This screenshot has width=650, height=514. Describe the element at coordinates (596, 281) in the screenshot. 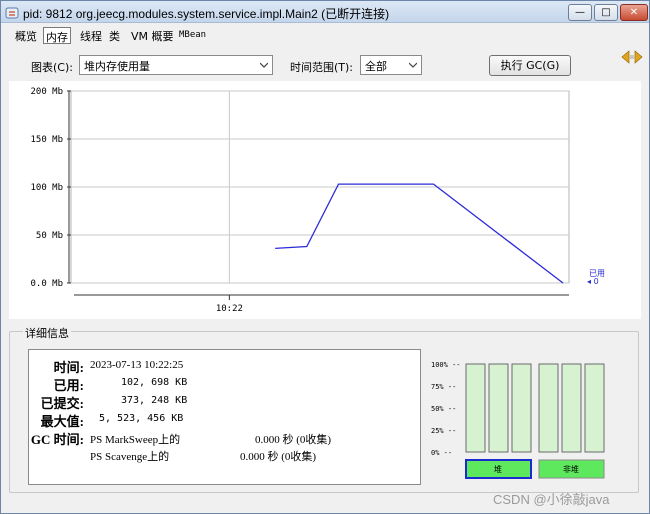

I see `legend-value-text: 0` at that location.